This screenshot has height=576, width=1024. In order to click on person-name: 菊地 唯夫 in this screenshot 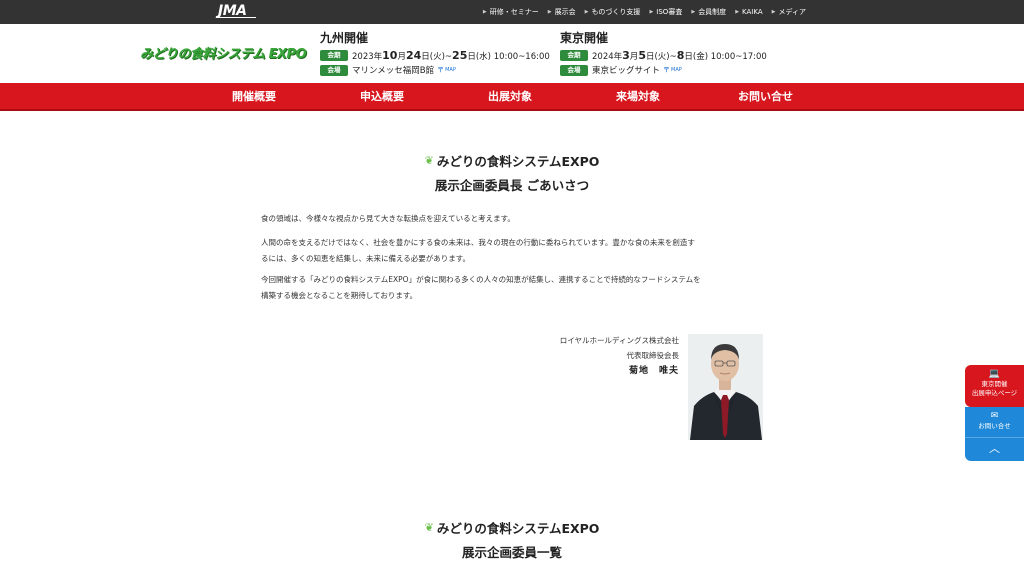, I will do `click(653, 371)`.